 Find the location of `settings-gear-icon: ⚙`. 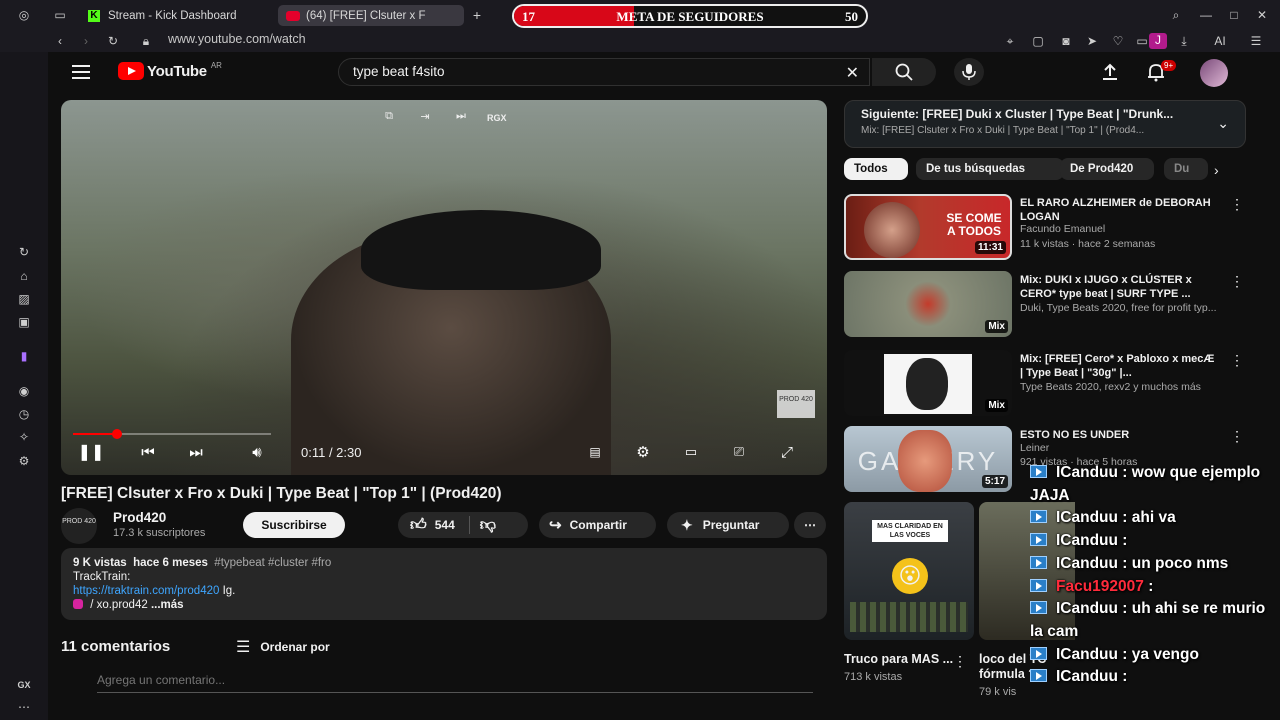

settings-gear-icon: ⚙ is located at coordinates (643, 452).